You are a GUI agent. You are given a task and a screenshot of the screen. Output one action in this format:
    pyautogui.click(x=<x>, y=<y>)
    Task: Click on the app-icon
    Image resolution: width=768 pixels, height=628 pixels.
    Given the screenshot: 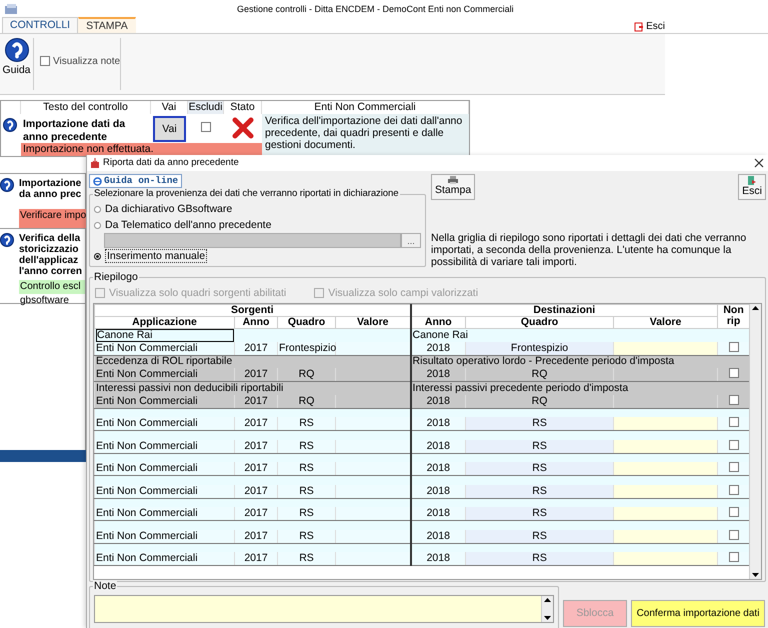 What is the action you would take?
    pyautogui.click(x=11, y=9)
    